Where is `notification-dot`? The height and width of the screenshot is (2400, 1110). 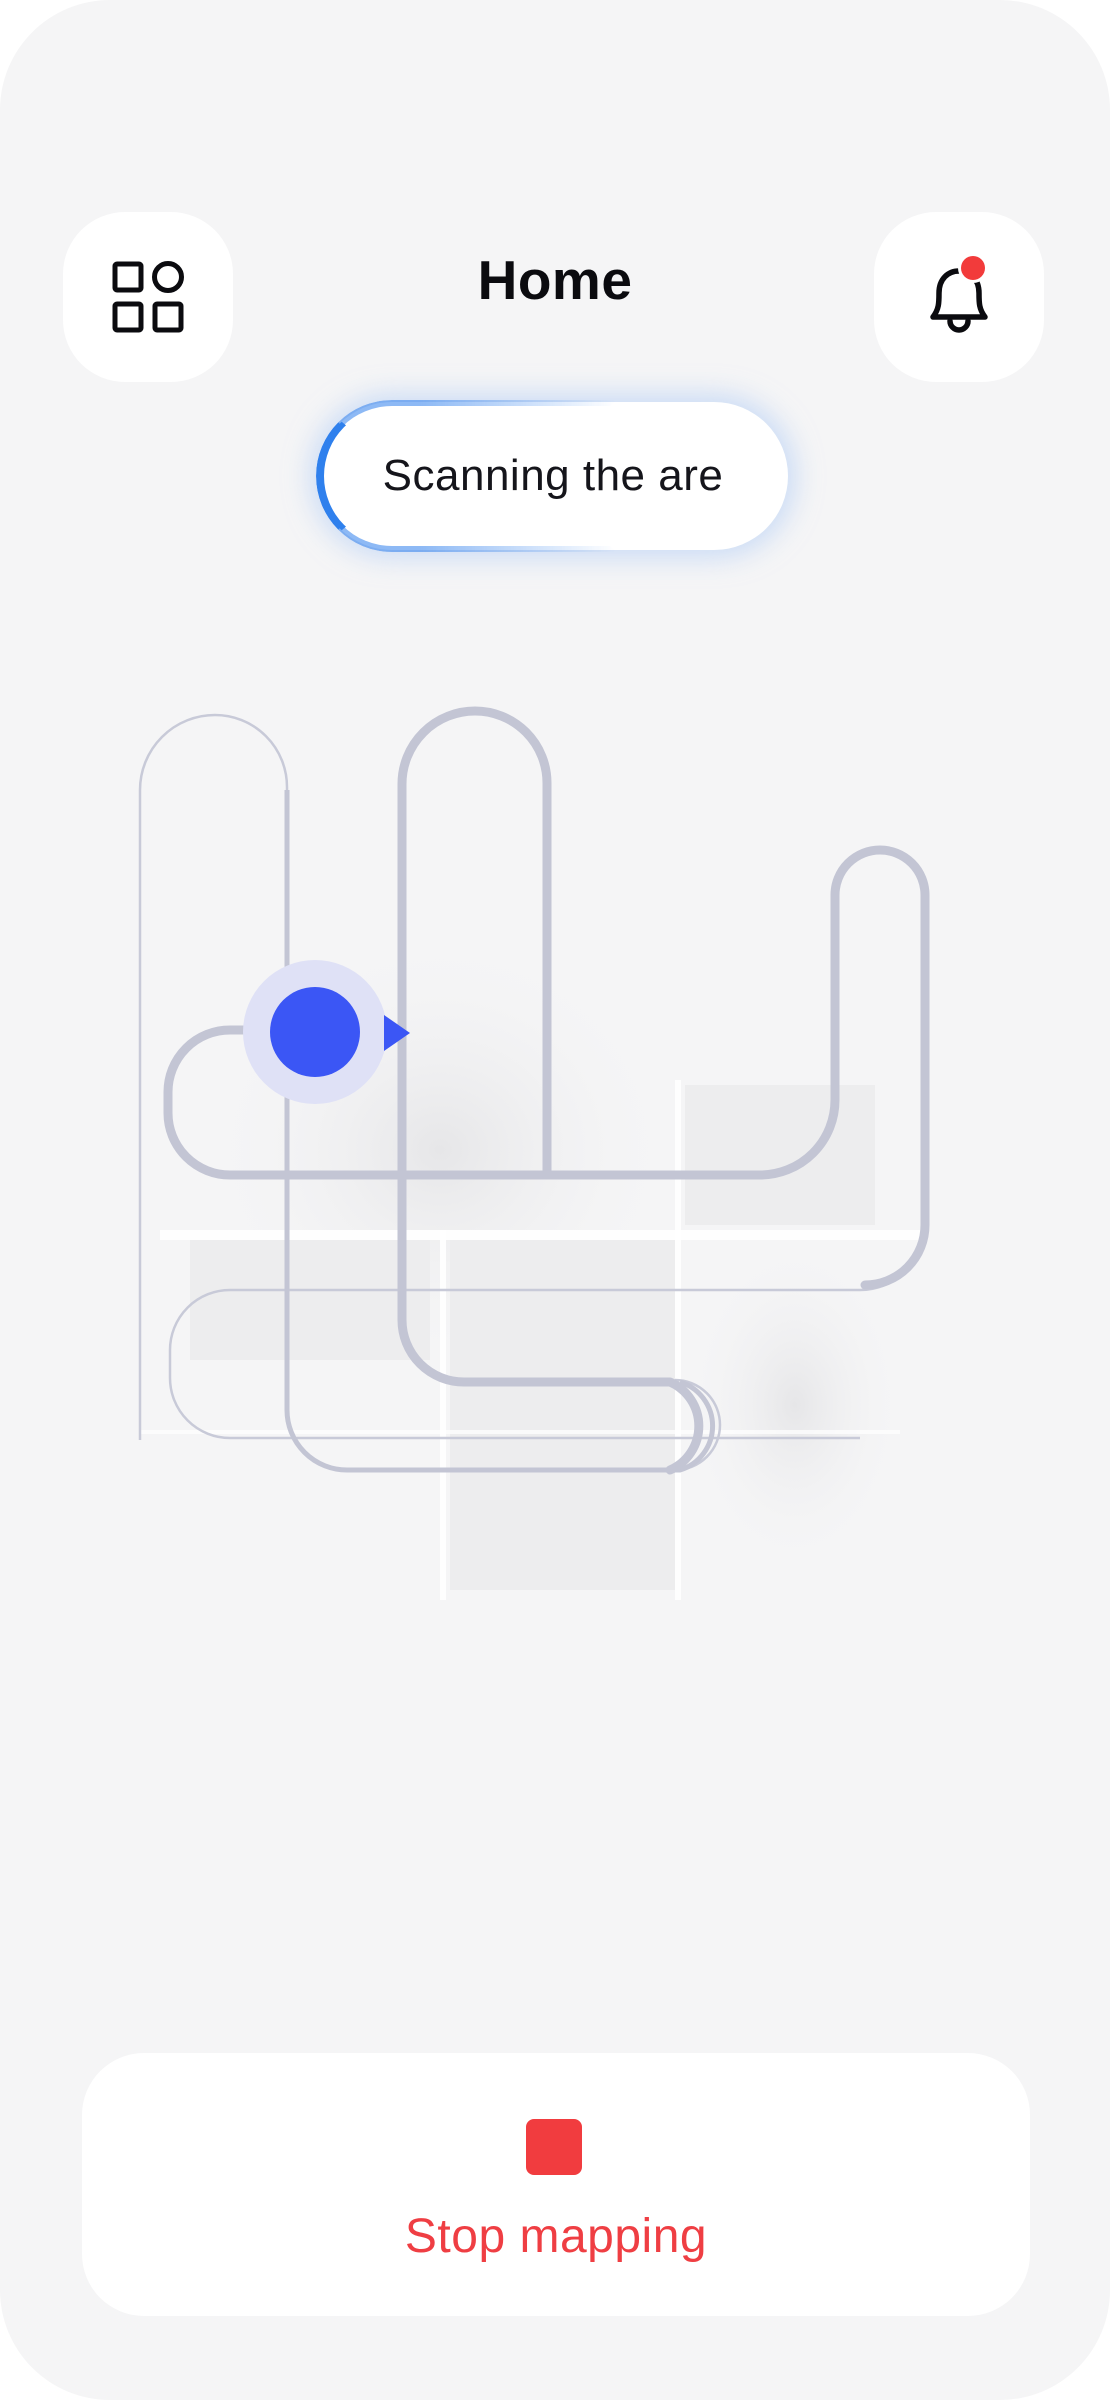
notification-dot is located at coordinates (973, 268).